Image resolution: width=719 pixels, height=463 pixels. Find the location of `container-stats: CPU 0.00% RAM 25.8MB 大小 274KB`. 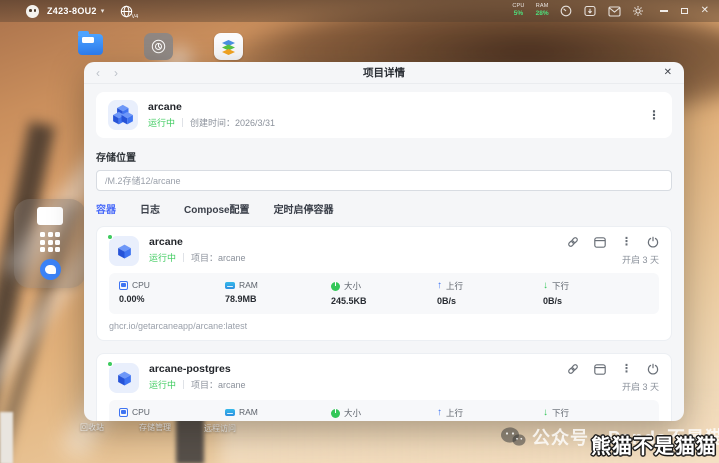

container-stats: CPU 0.00% RAM 25.8MB 大小 274KB is located at coordinates (384, 410).